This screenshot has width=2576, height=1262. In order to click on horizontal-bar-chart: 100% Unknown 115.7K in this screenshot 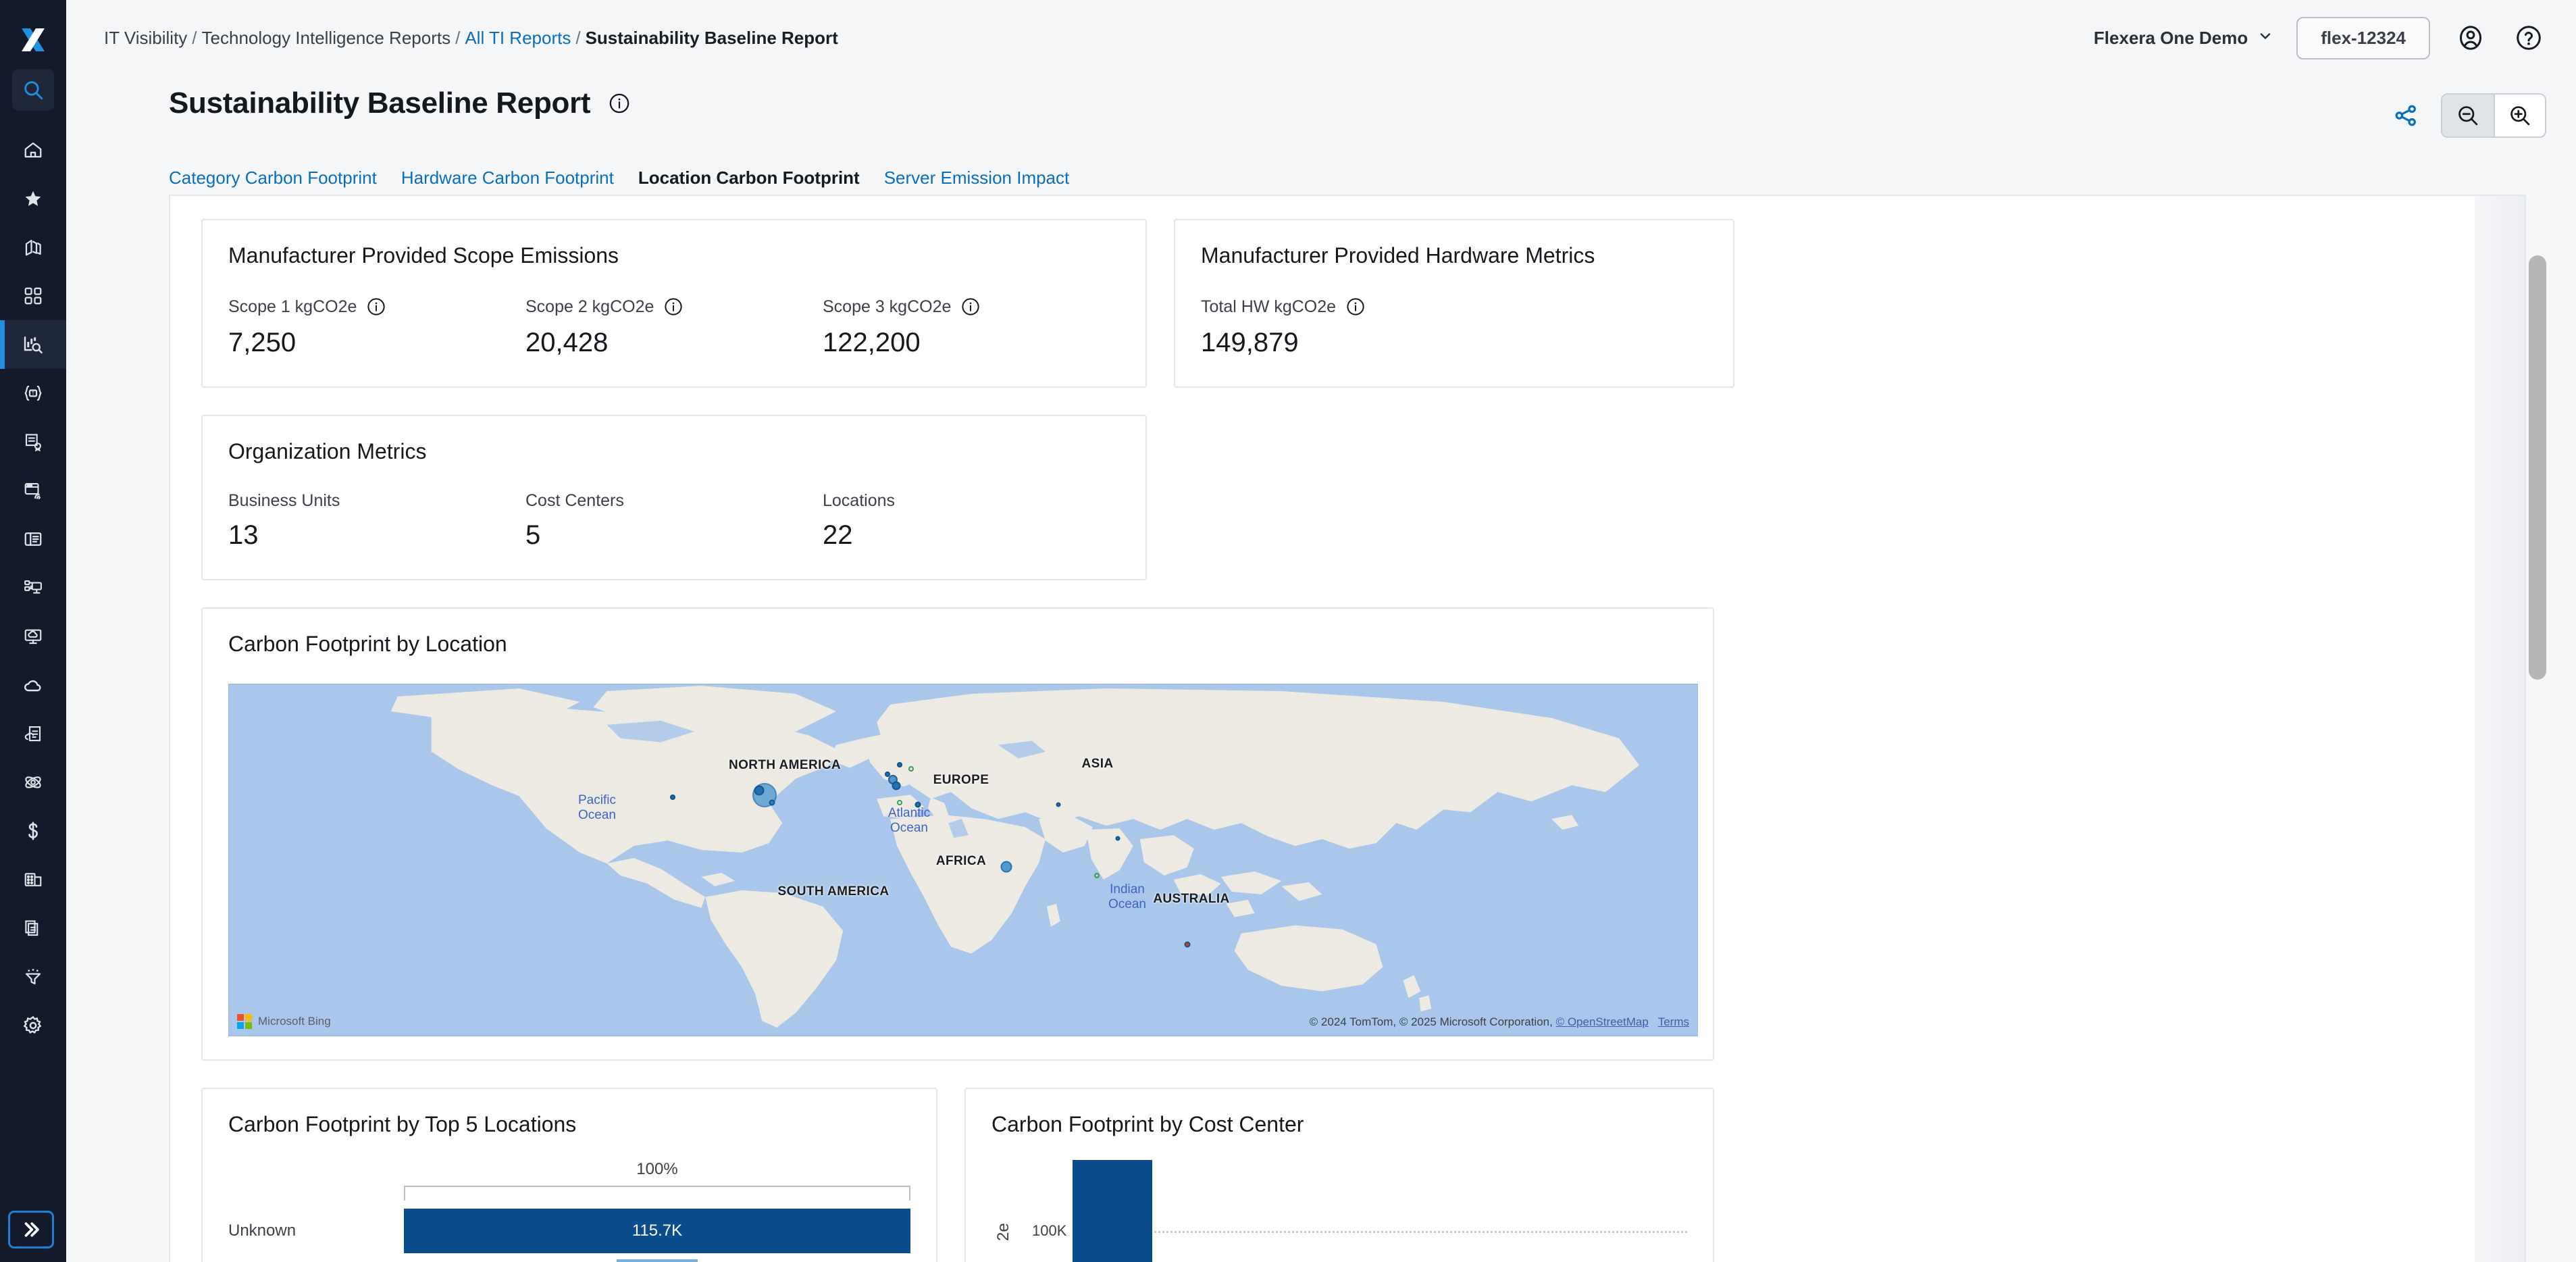, I will do `click(569, 1211)`.